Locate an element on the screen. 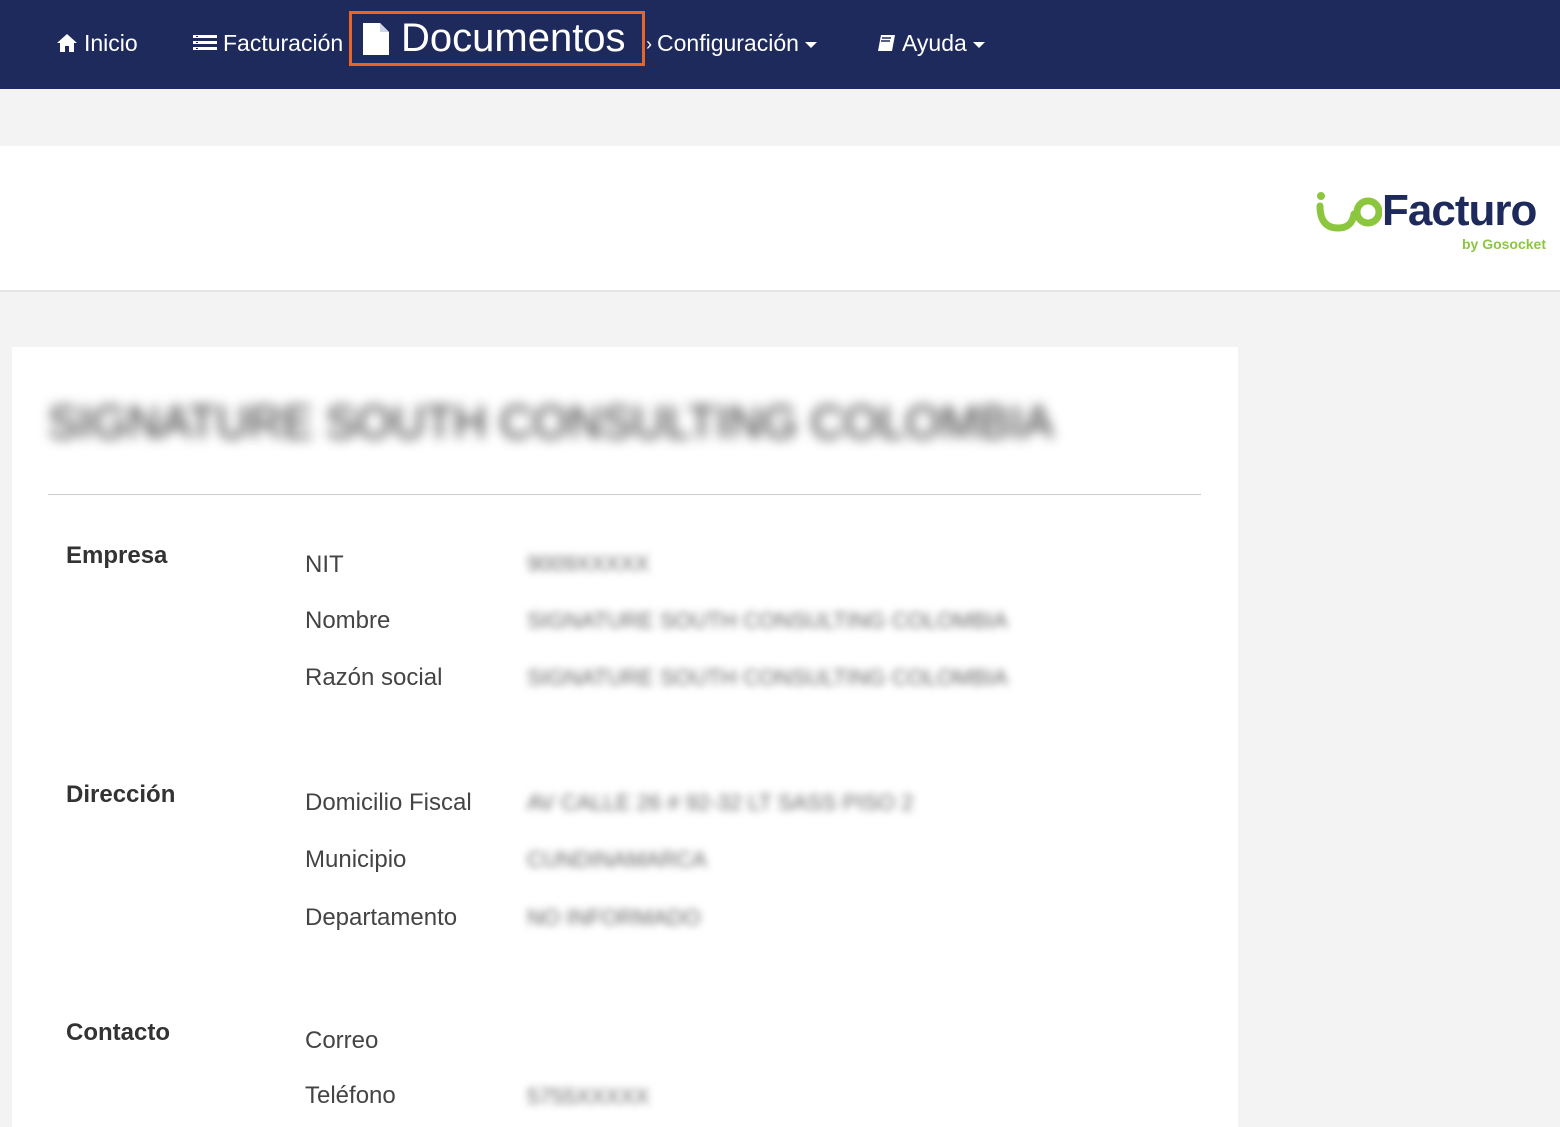  logo-word: Facturo is located at coordinates (1459, 210).